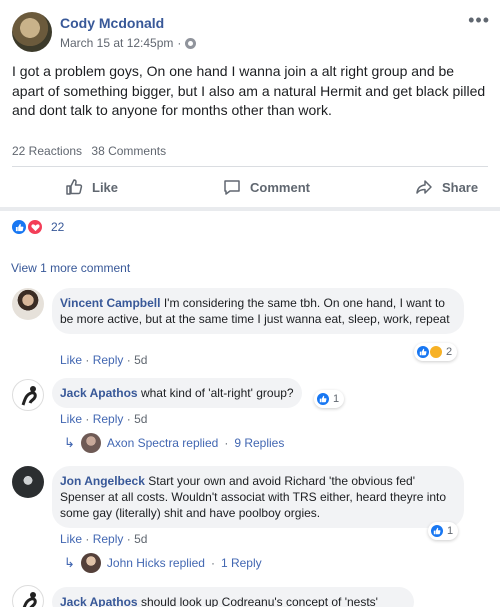  Describe the element at coordinates (102, 481) in the screenshot. I see `commenter-name: Jon Angelbeck` at that location.